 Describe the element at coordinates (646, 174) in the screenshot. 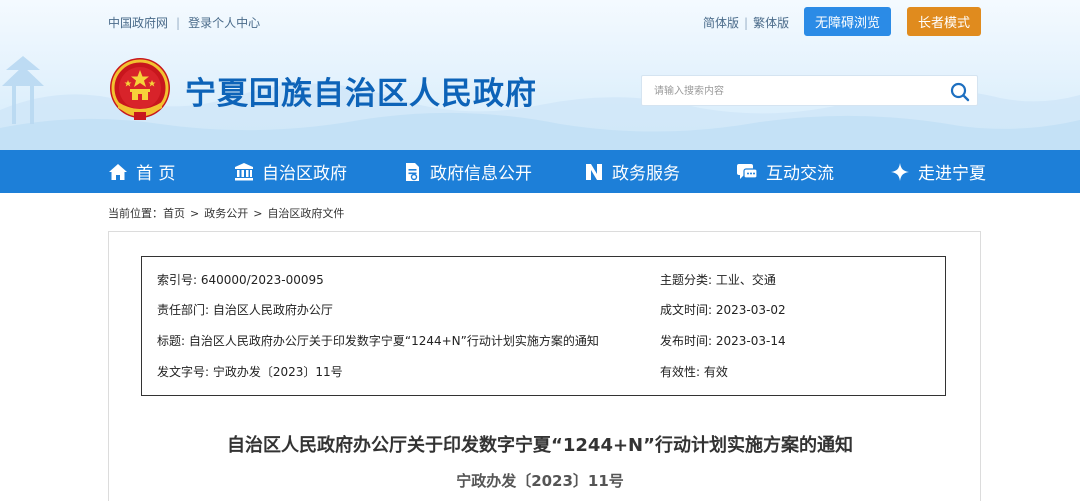

I see `nav-label-government-services: 政务服务` at that location.